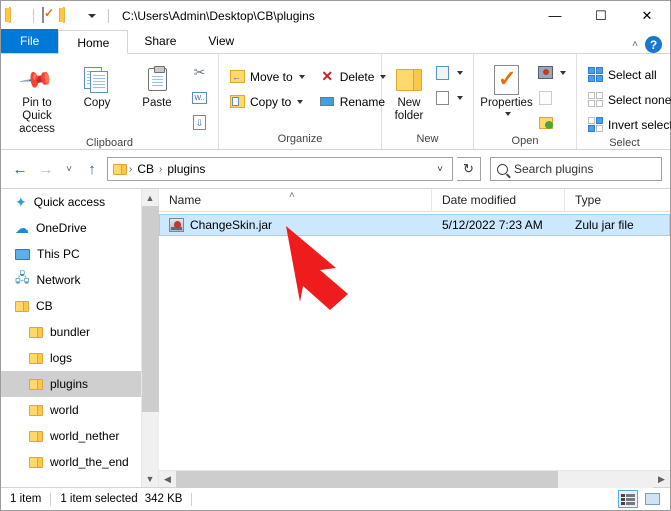 This screenshot has height=511, width=671. What do you see at coordinates (71, 462) in the screenshot?
I see `sidebar-item-world-the-end: world_the_end` at bounding box center [71, 462].